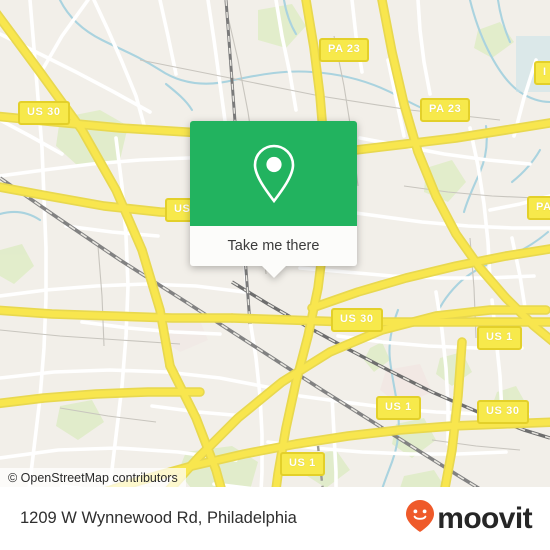 Image resolution: width=550 pixels, height=550 pixels. I want to click on road-shield-us-30-center: US 30, so click(357, 320).